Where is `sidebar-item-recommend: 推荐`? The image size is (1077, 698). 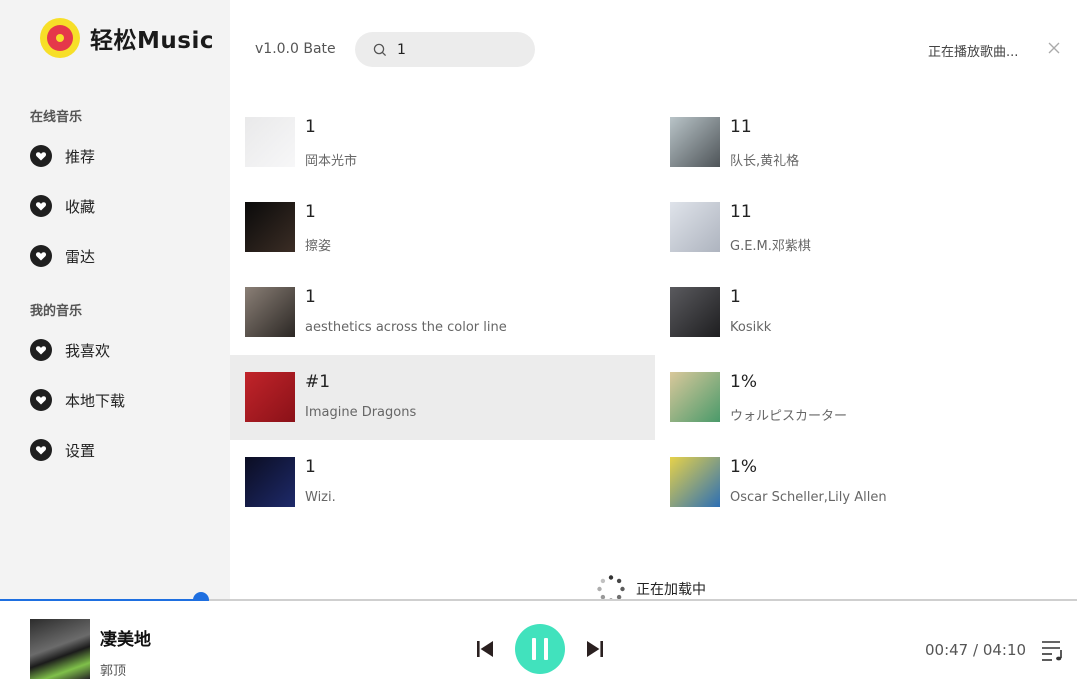 sidebar-item-recommend: 推荐 is located at coordinates (62, 156).